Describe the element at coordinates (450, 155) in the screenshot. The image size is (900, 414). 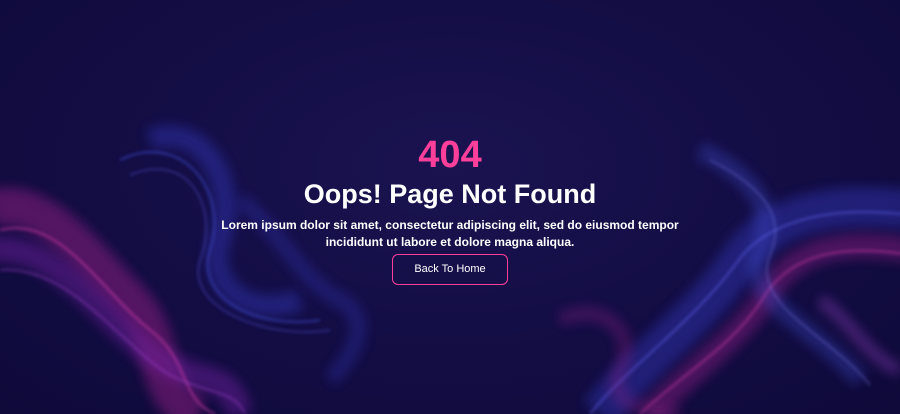
I see `error-code: 404` at that location.